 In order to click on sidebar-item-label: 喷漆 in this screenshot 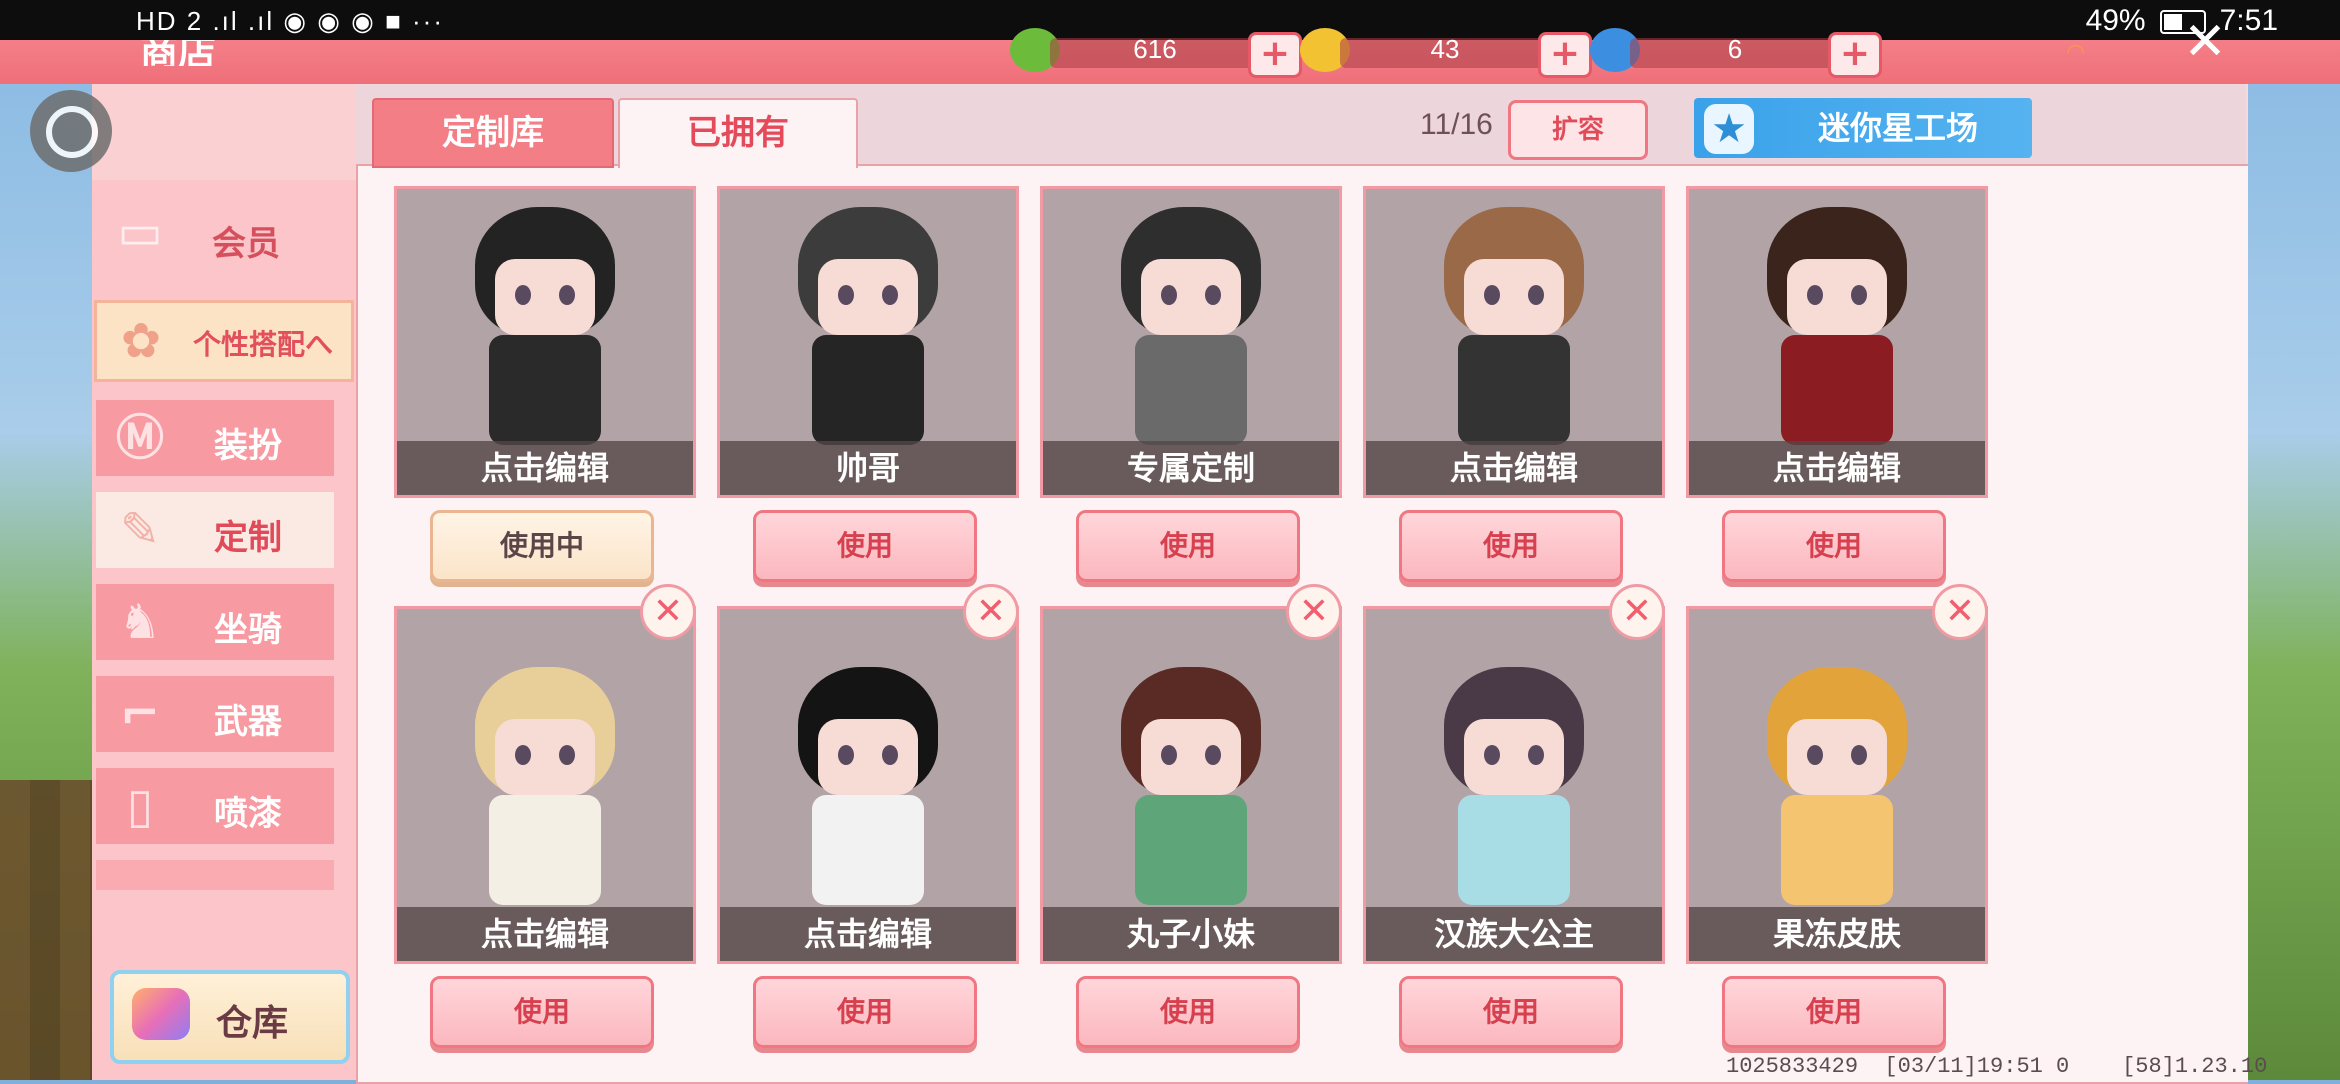, I will do `click(248, 814)`.